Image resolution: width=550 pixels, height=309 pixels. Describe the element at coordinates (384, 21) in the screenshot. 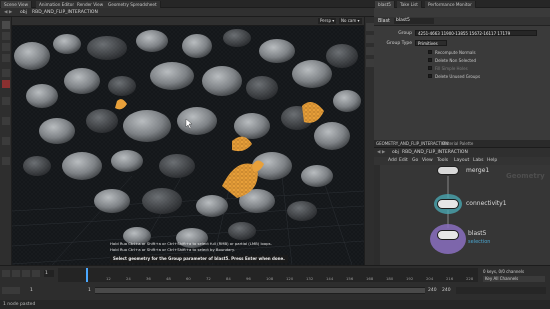

I see `node-type-label: Blast` at that location.